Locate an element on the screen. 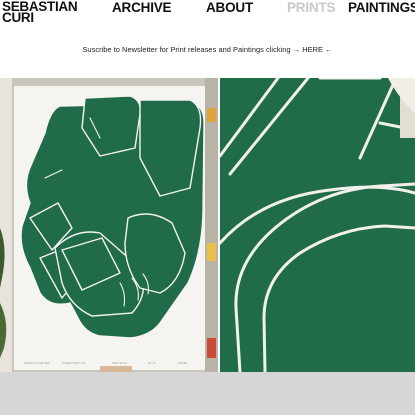 The height and width of the screenshot is (415, 415). nav-prints: PRINTS is located at coordinates (311, 8).